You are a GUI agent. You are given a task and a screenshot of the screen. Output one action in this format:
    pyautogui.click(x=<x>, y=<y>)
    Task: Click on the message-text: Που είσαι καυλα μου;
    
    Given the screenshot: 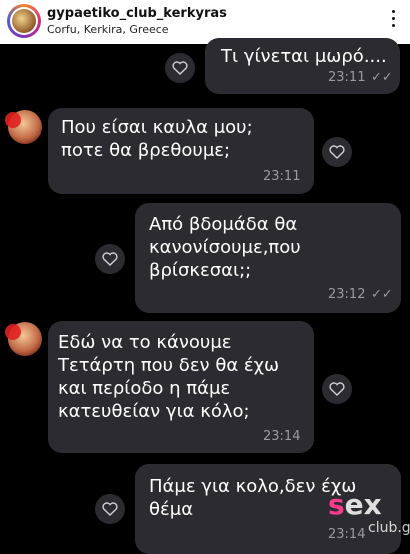 What is the action you would take?
    pyautogui.click(x=157, y=127)
    